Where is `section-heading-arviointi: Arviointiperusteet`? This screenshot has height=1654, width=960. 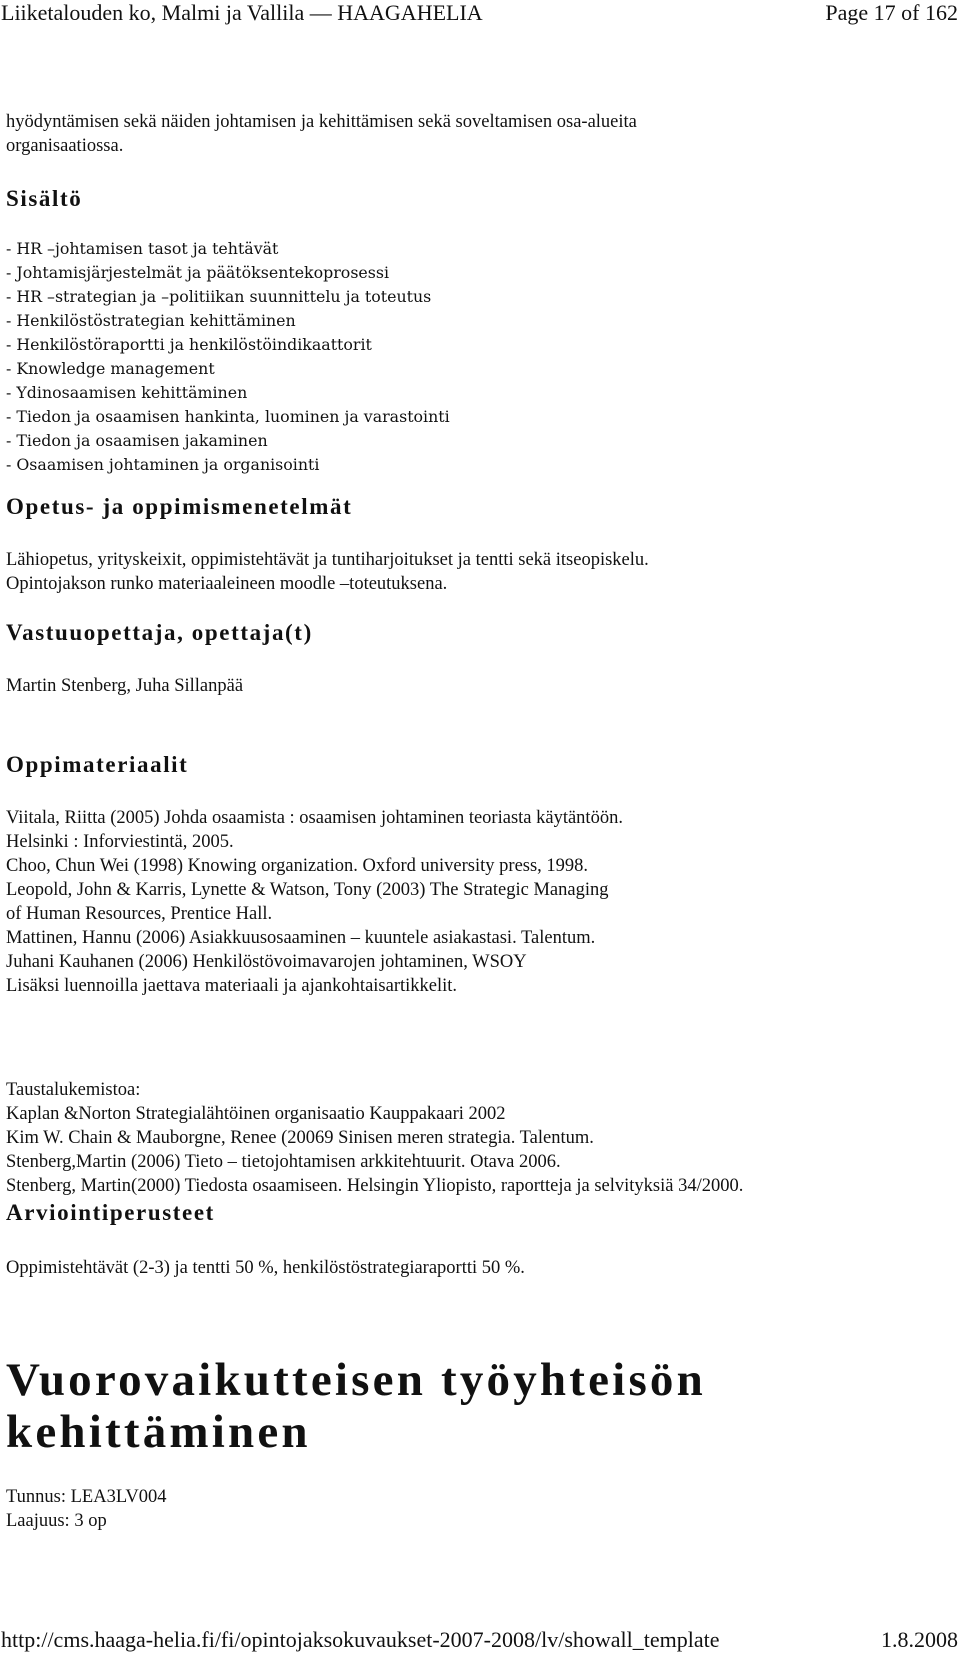
section-heading-arviointi: Arviointiperusteet is located at coordinates (110, 1212).